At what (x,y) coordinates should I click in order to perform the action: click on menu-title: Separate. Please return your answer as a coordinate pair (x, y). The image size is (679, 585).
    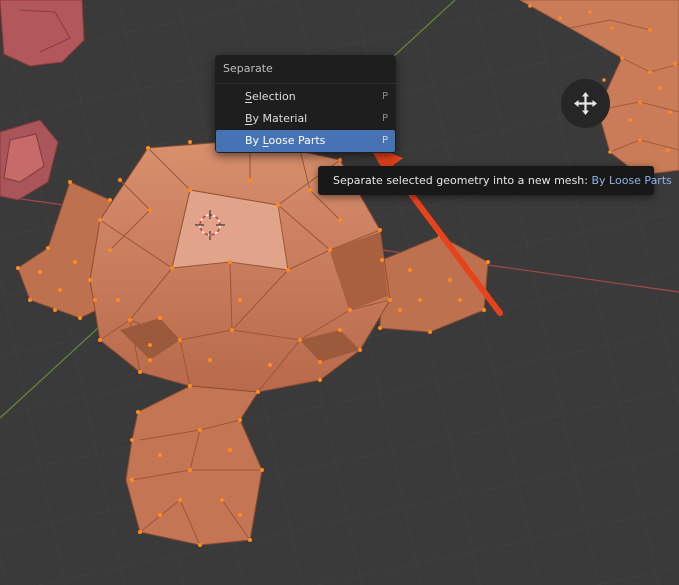
    Looking at the image, I should click on (248, 68).